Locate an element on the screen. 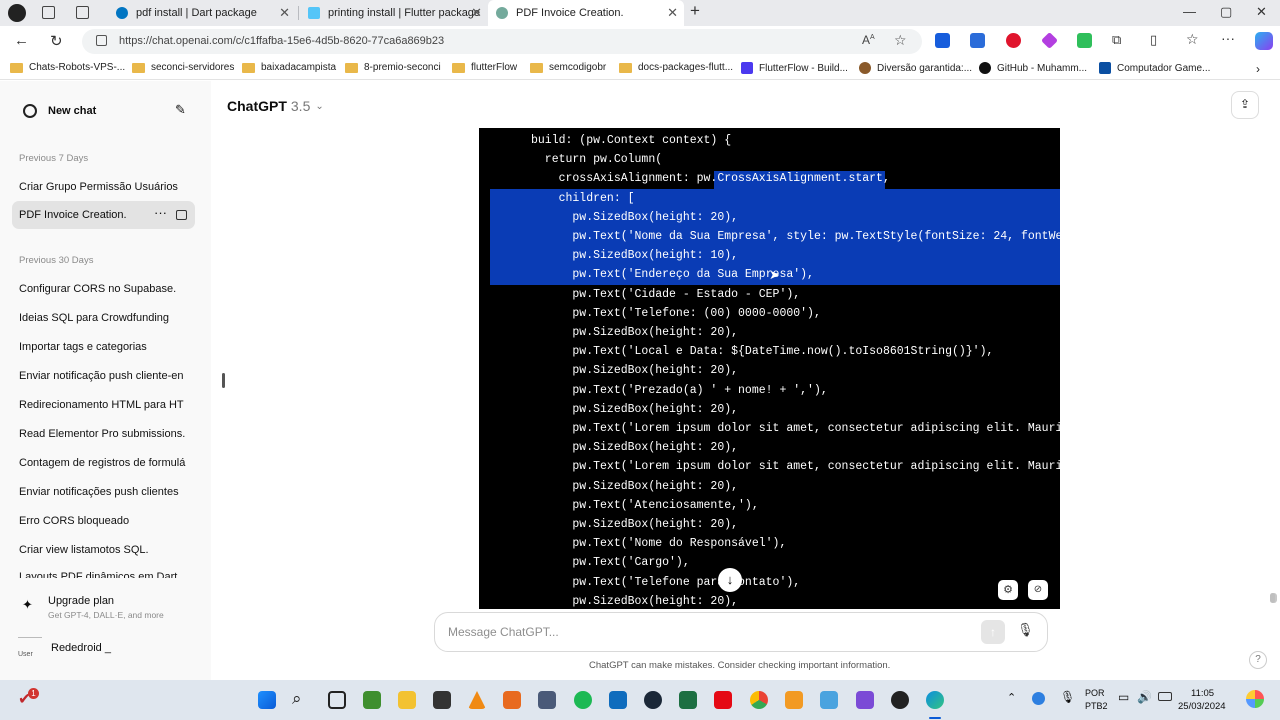 This screenshot has height=720, width=1280. maximize-icon: ▢ is located at coordinates (1226, 12).